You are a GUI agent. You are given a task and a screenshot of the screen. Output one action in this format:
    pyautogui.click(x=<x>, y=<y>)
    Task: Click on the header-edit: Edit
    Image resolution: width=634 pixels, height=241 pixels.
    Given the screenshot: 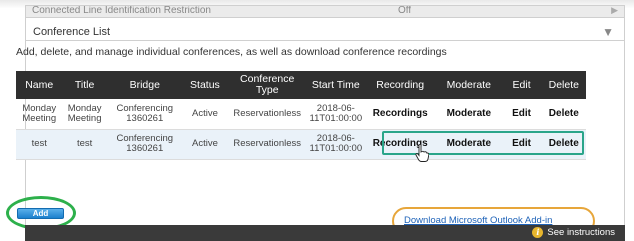 What is the action you would take?
    pyautogui.click(x=521, y=85)
    